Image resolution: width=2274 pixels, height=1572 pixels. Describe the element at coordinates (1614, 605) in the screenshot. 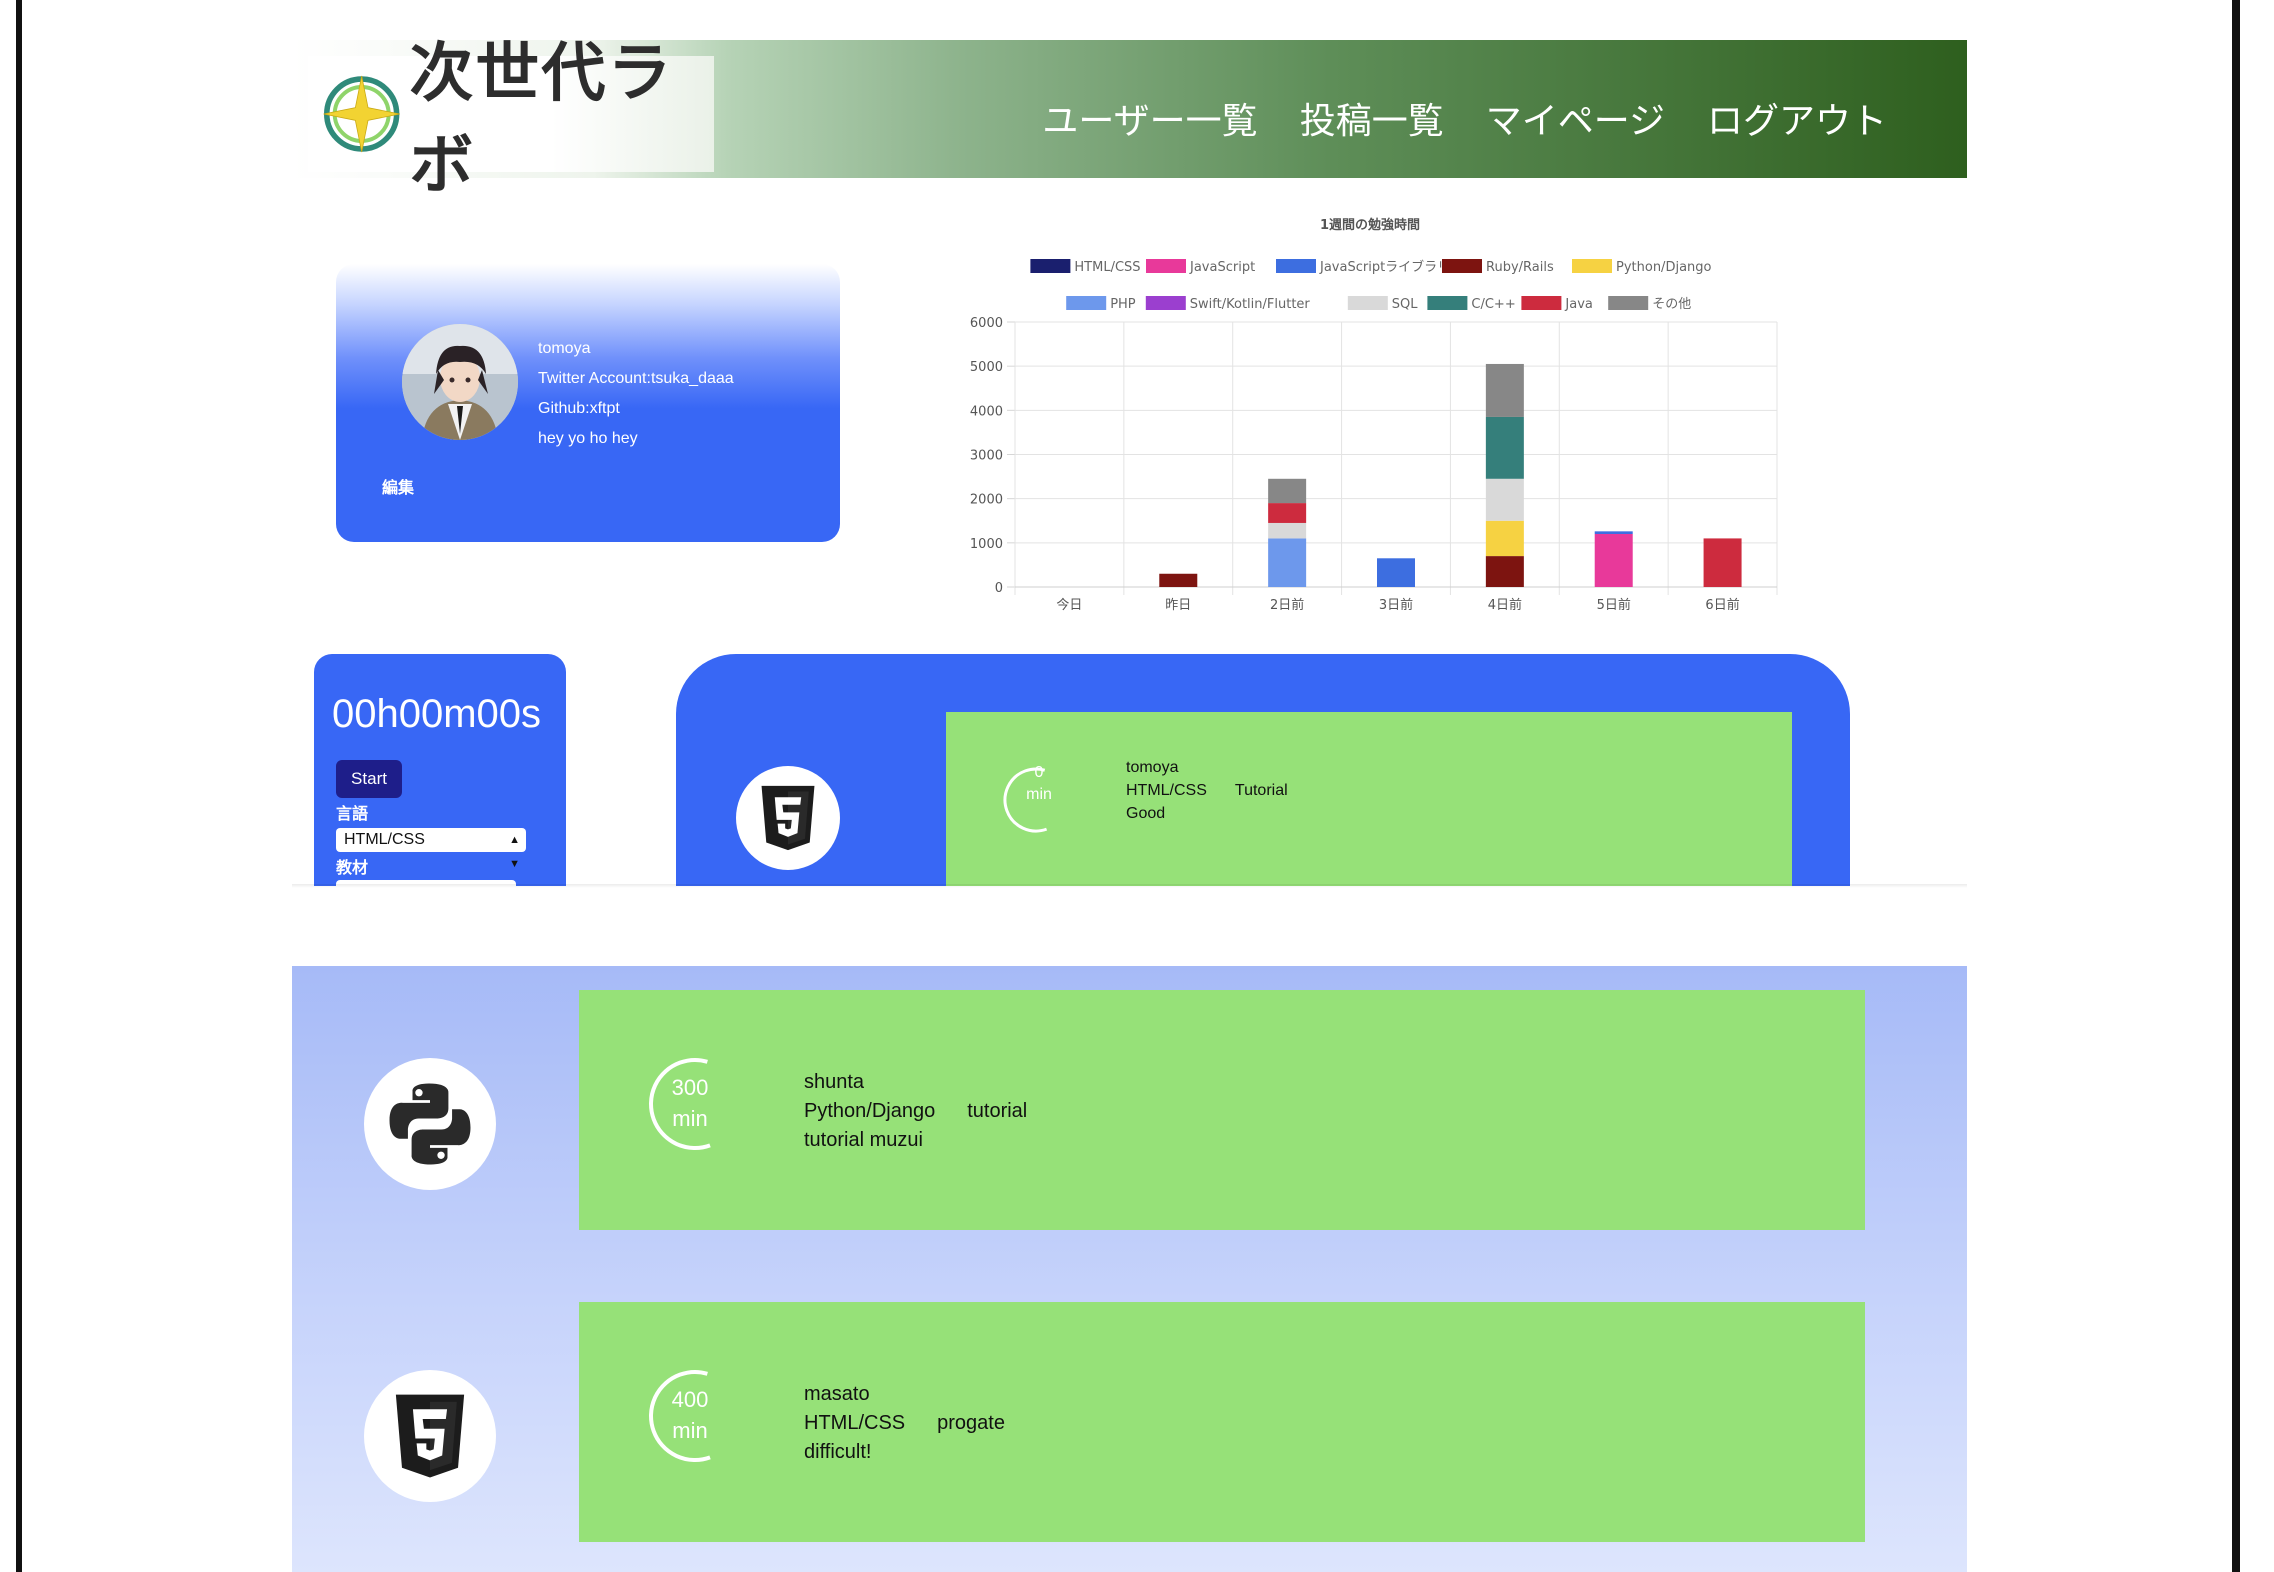

I see `x-tick-label: 5日前` at that location.